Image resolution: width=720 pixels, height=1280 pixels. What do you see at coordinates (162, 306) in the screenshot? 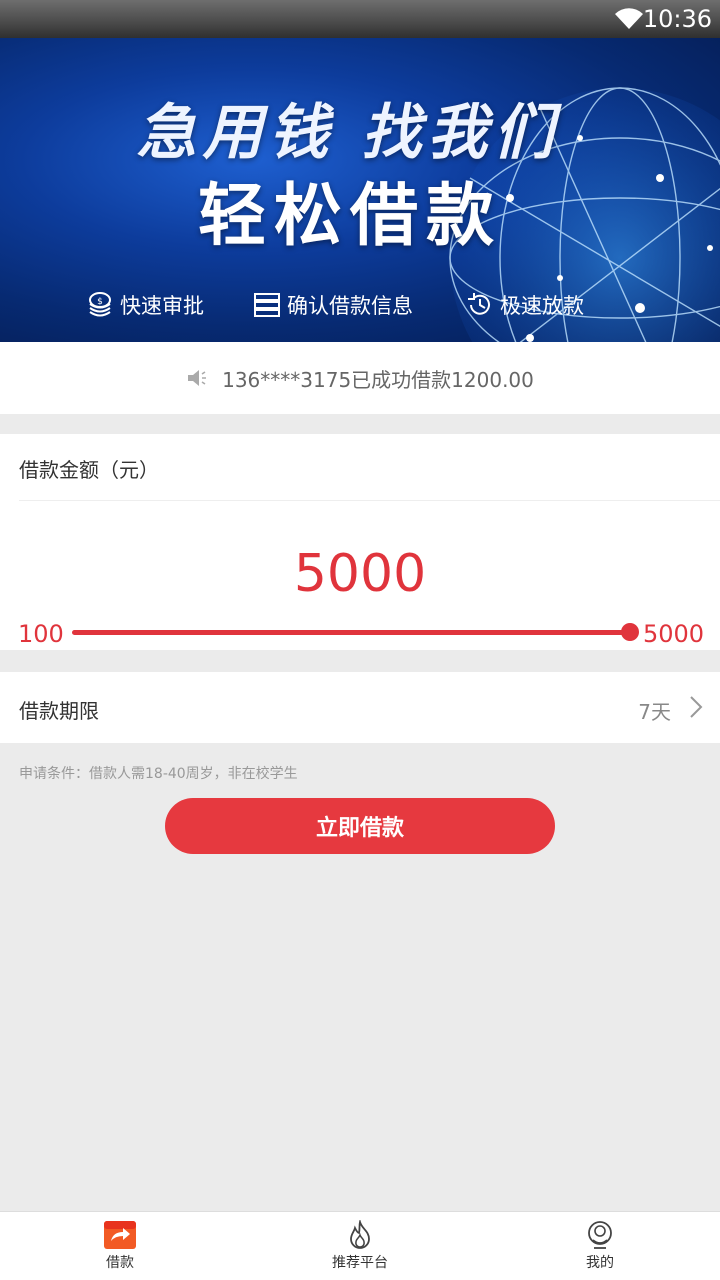
I see `feature-label: 快速审批` at bounding box center [162, 306].